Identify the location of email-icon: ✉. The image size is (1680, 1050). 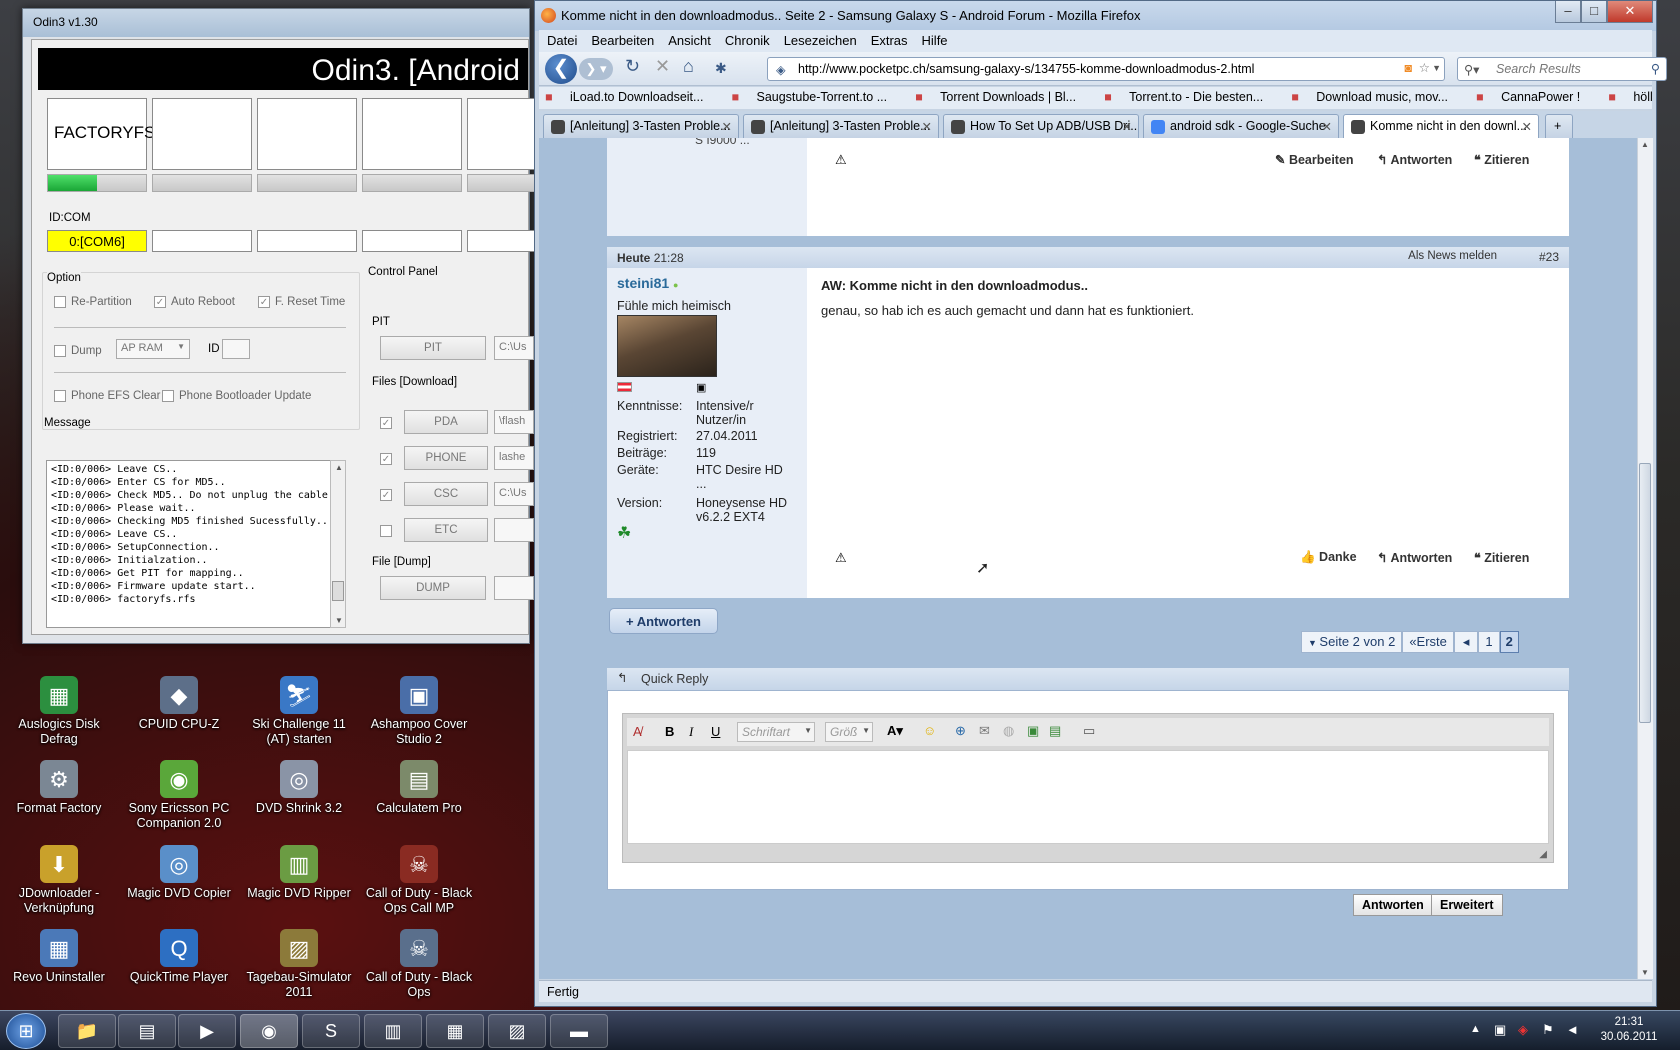
(984, 731).